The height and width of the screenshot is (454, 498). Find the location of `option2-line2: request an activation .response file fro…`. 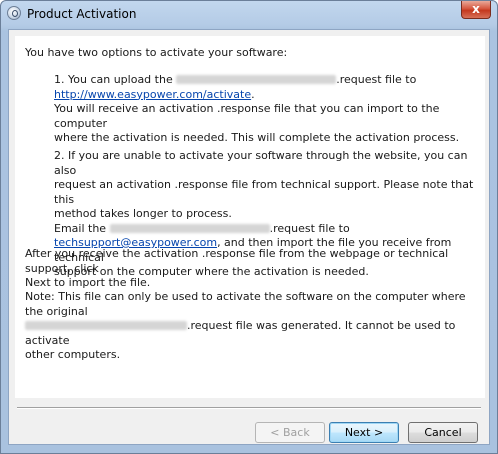

option2-line2: request an activation .response file fro… is located at coordinates (264, 192).